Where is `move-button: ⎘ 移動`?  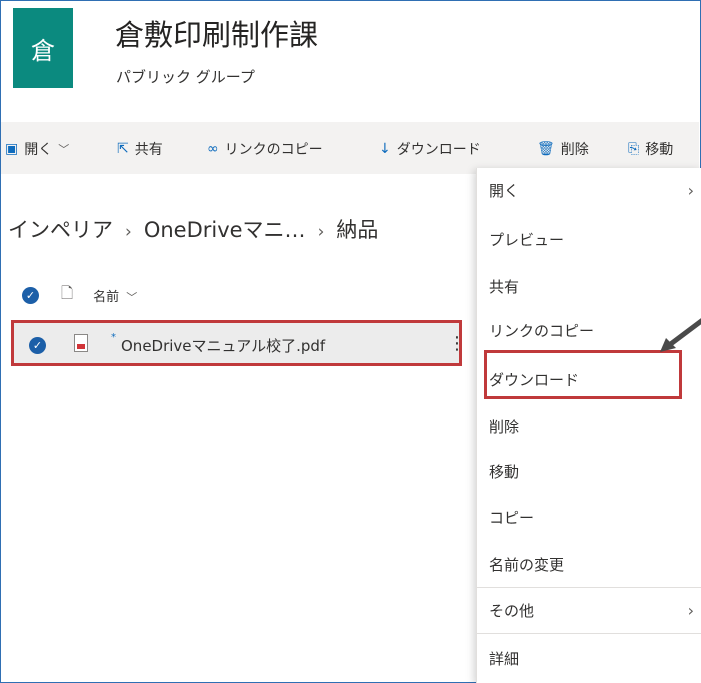 move-button: ⎘ 移動 is located at coordinates (650, 149).